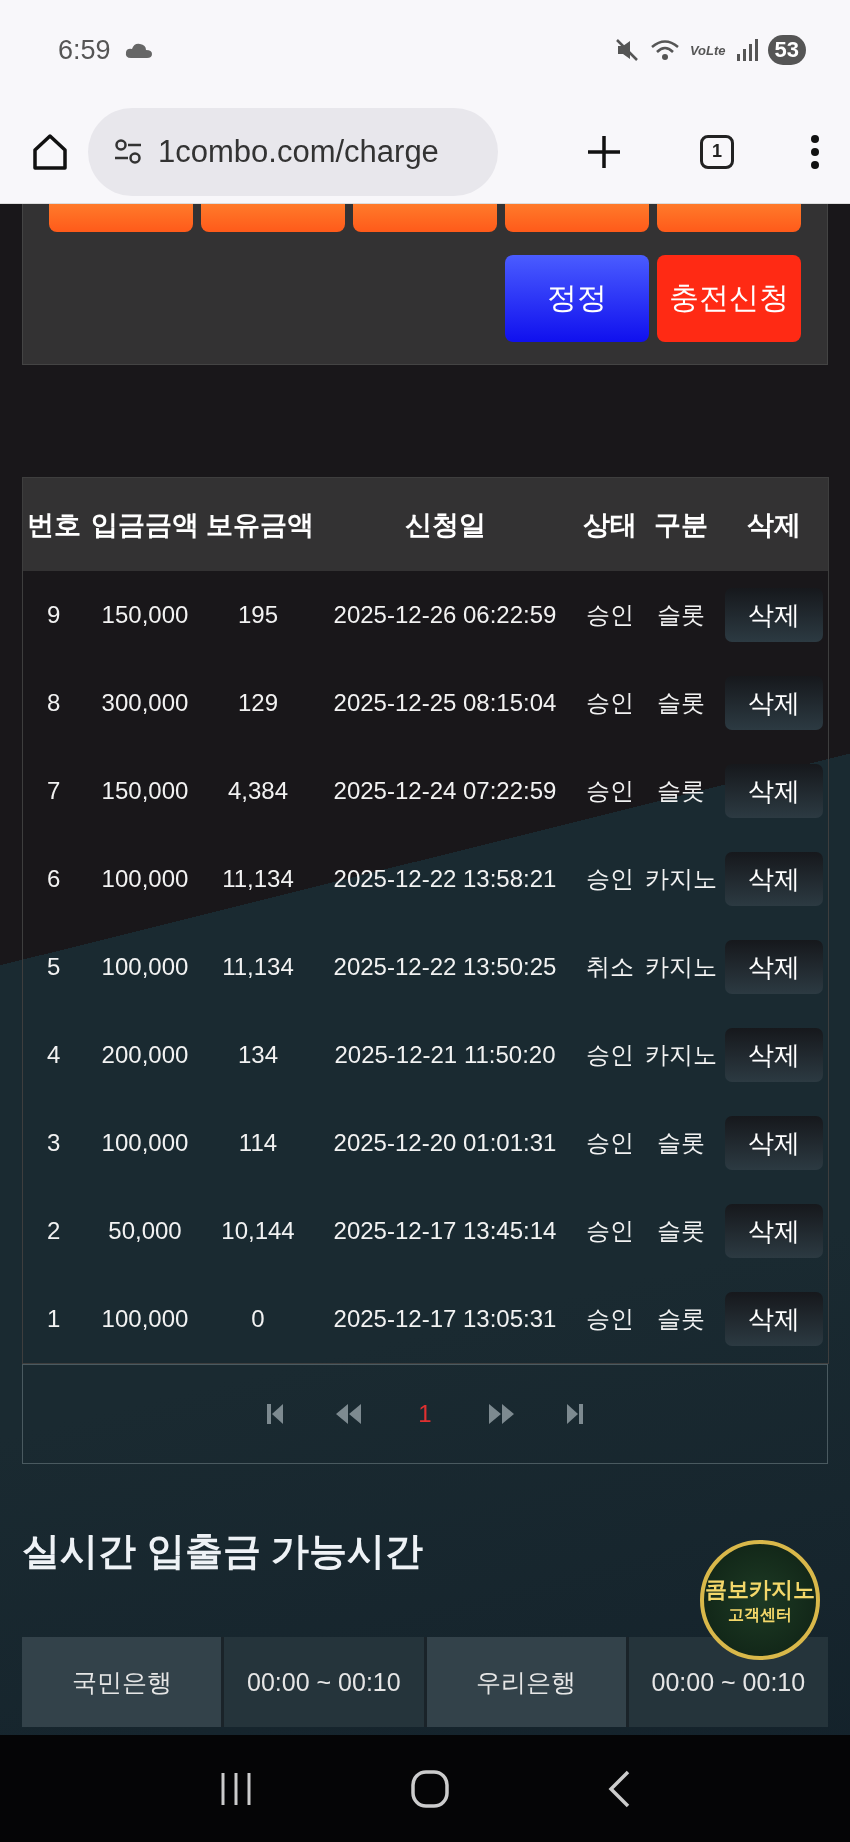 The width and height of the screenshot is (850, 1842). I want to click on table-cell: 6, so click(53, 879).